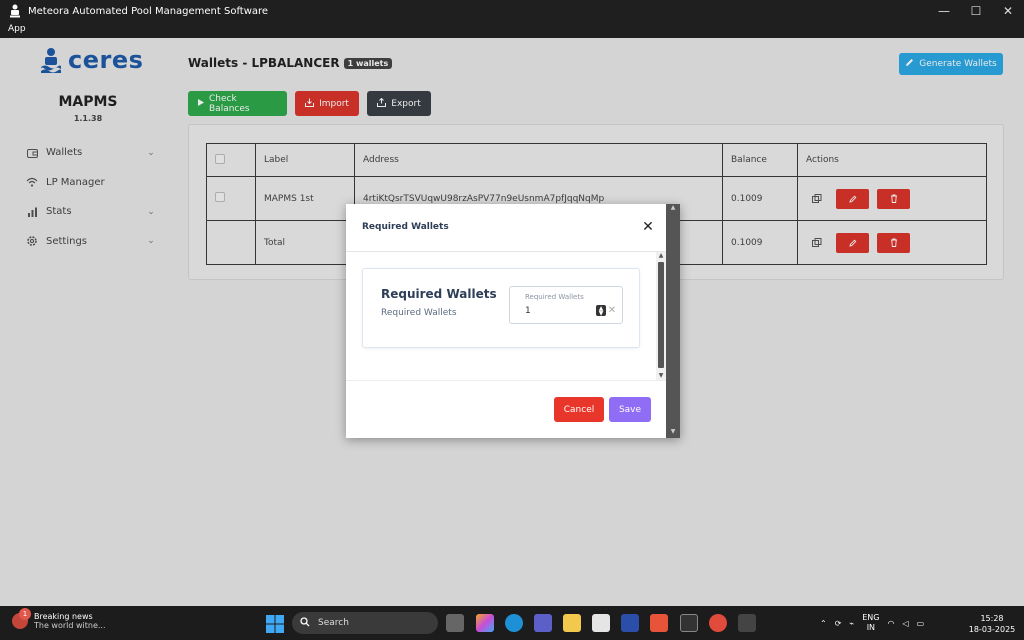 This screenshot has height=640, width=1024. What do you see at coordinates (747, 623) in the screenshot?
I see `ceres-app-icon` at bounding box center [747, 623].